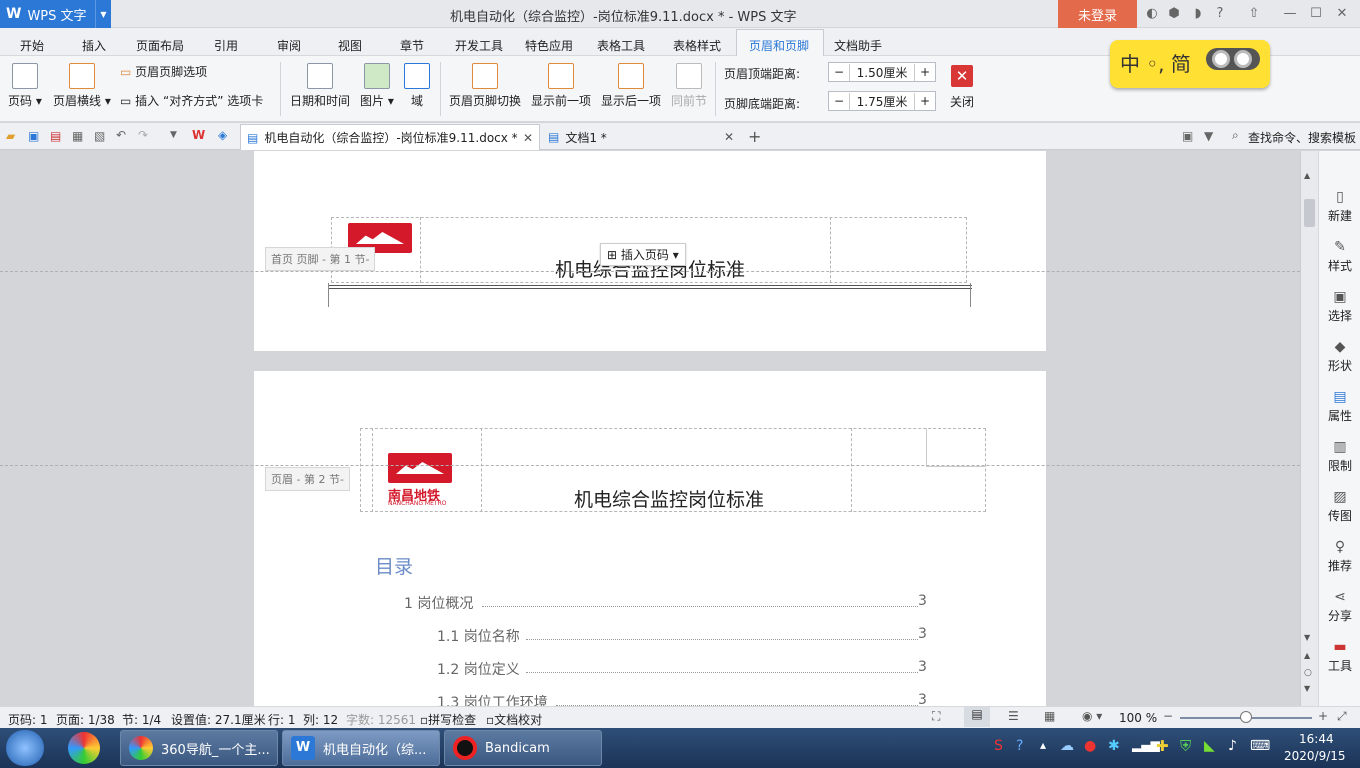 The height and width of the screenshot is (768, 1360). I want to click on pinned-app-icon, so click(84, 748).